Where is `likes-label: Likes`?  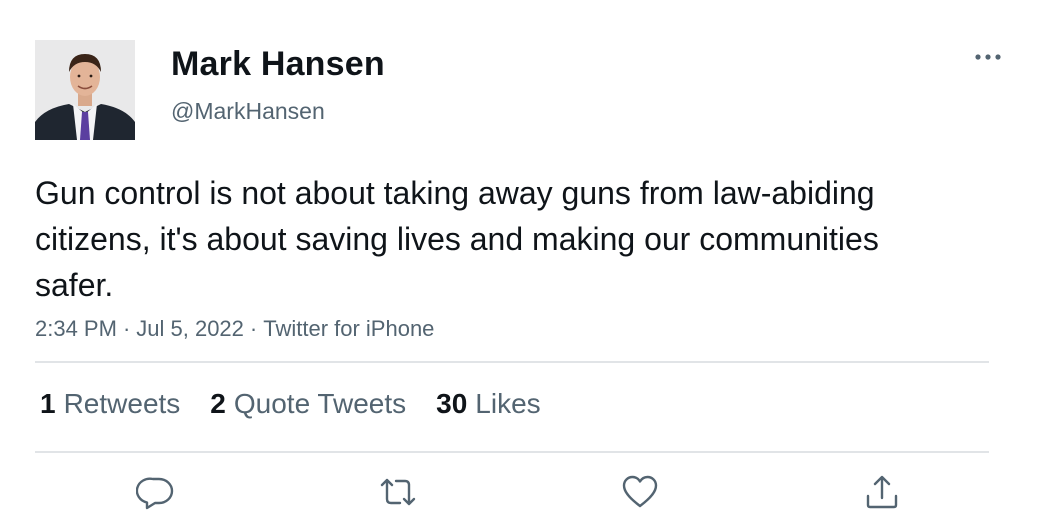
likes-label: Likes is located at coordinates (508, 403).